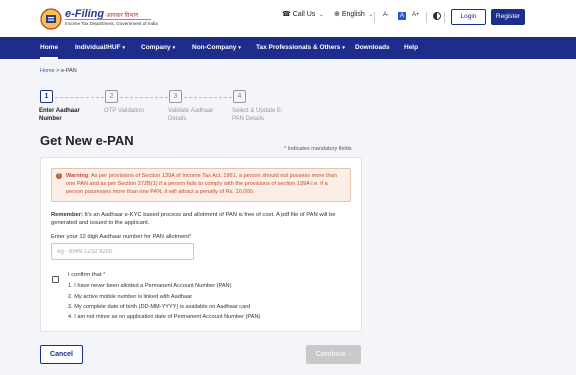  I want to click on step-label: Validate Aadhaar Details, so click(191, 115).